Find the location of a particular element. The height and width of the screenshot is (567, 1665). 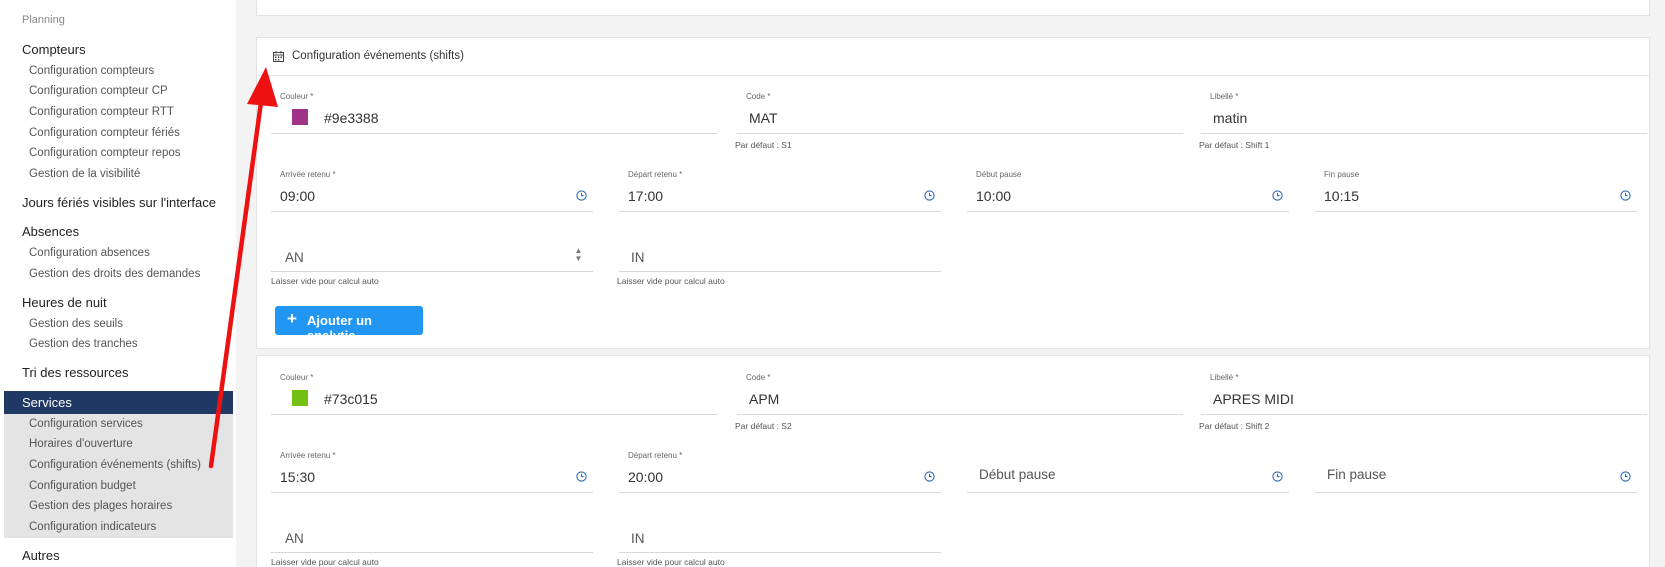

sidebar-section-absences: Absences is located at coordinates (50, 231).